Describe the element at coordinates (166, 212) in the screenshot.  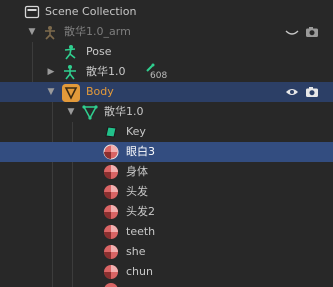
I see `outliner-row-material: 头发2` at that location.